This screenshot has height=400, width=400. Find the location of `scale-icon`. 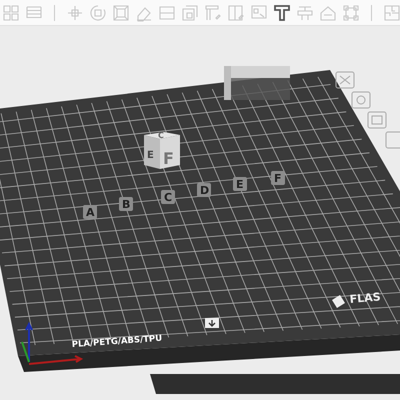

scale-icon is located at coordinates (121, 13).